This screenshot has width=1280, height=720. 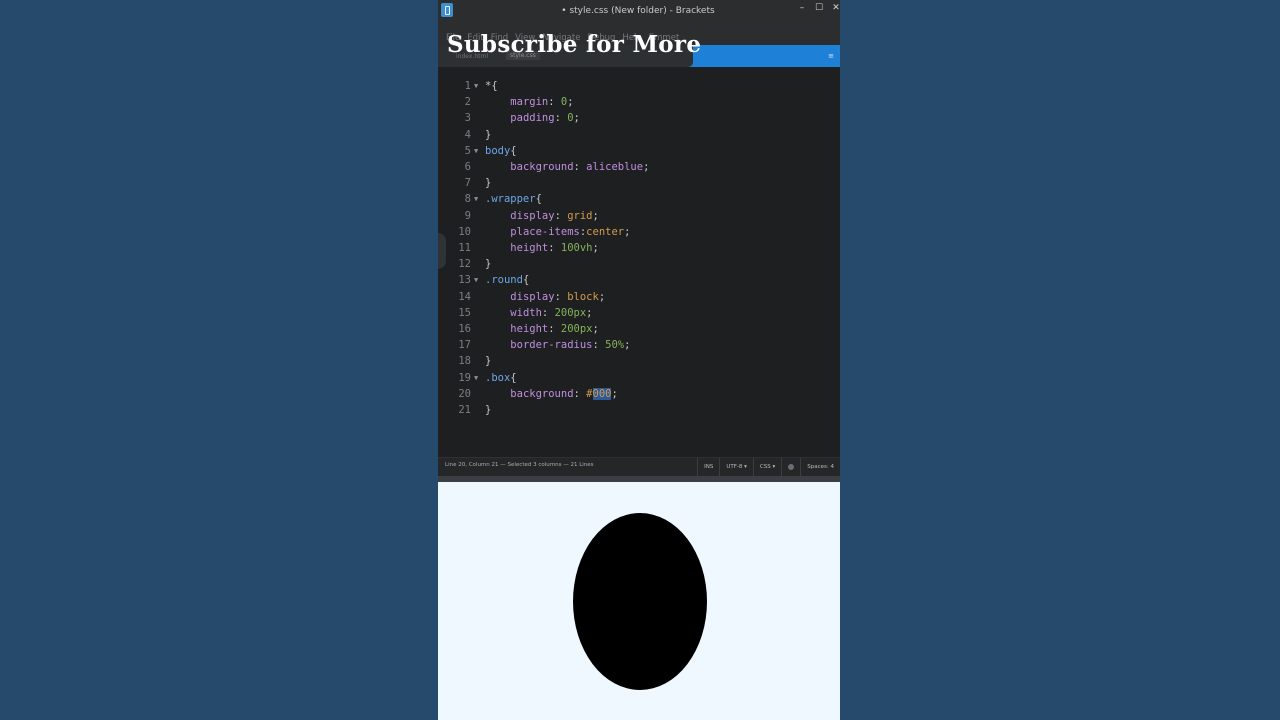 What do you see at coordinates (464, 361) in the screenshot?
I see `line-number: 18` at bounding box center [464, 361].